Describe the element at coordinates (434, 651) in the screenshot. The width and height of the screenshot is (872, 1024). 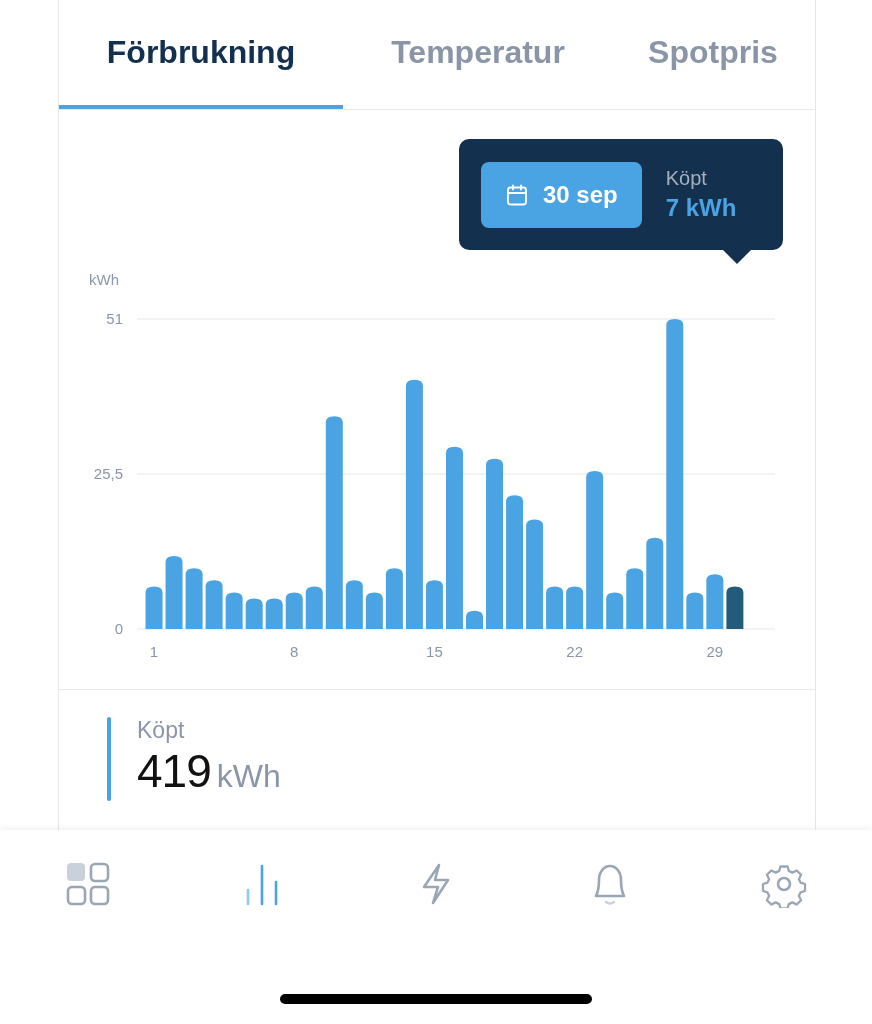
I see `x-tick-label: 15` at that location.